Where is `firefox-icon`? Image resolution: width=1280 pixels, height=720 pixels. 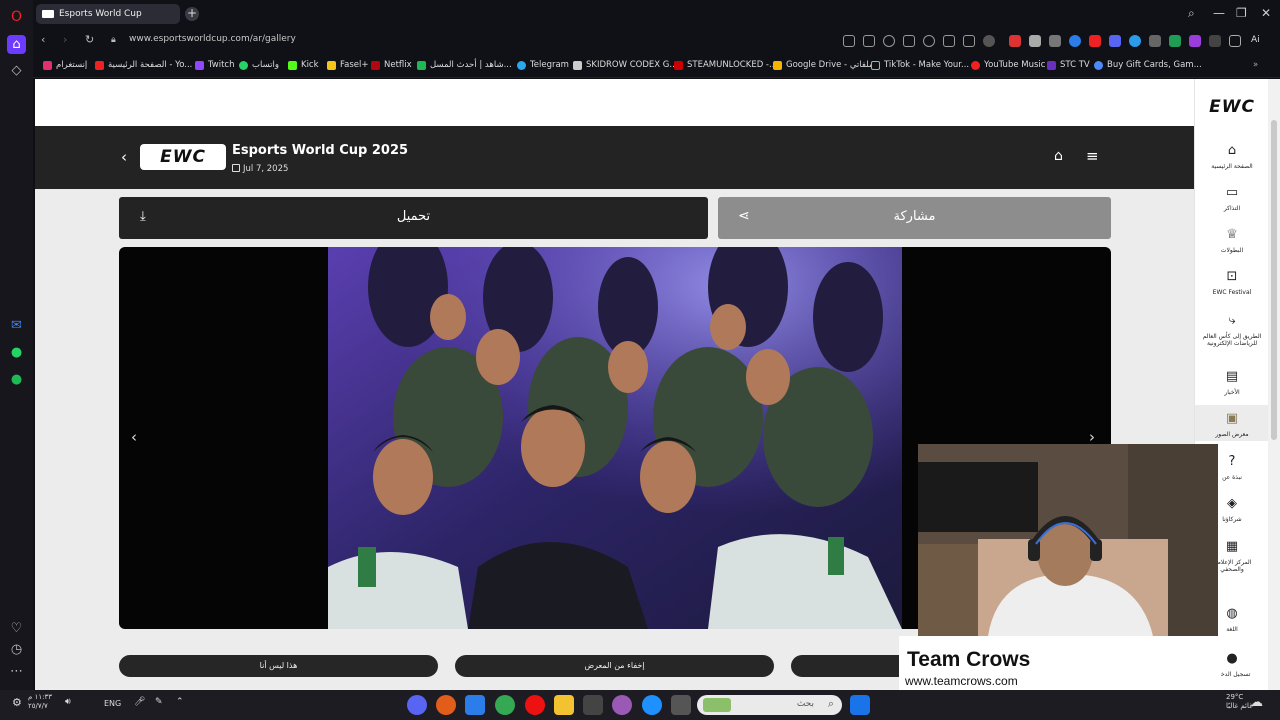 firefox-icon is located at coordinates (446, 705).